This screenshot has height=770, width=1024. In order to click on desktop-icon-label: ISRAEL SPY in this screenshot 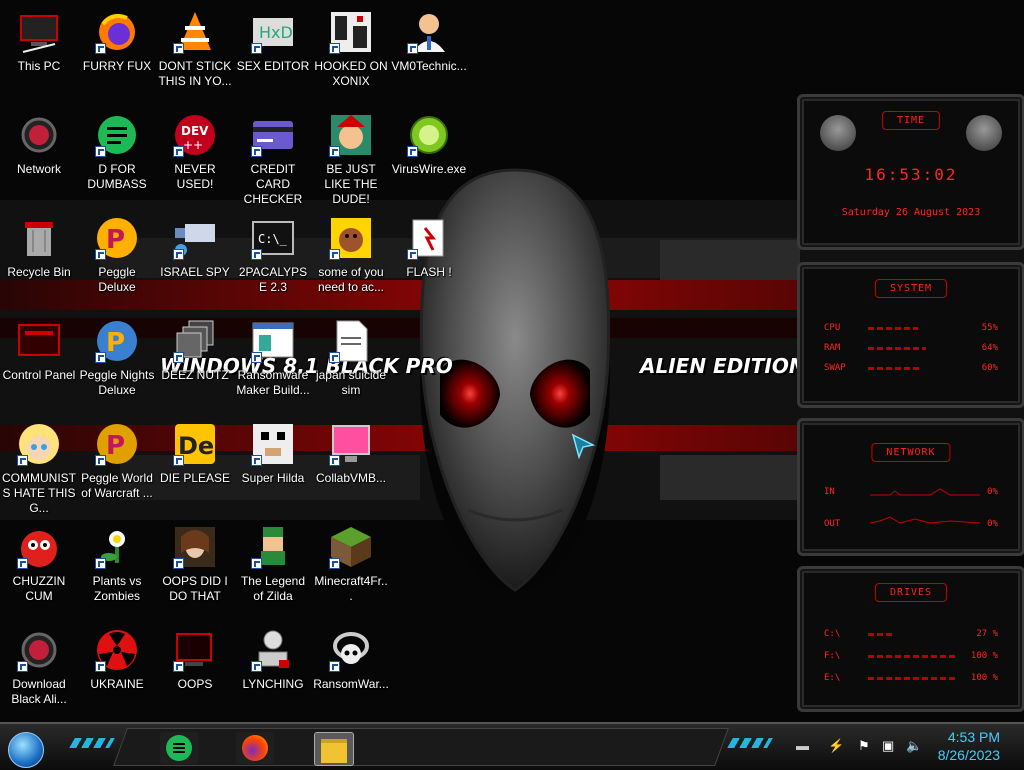, I will do `click(195, 272)`.